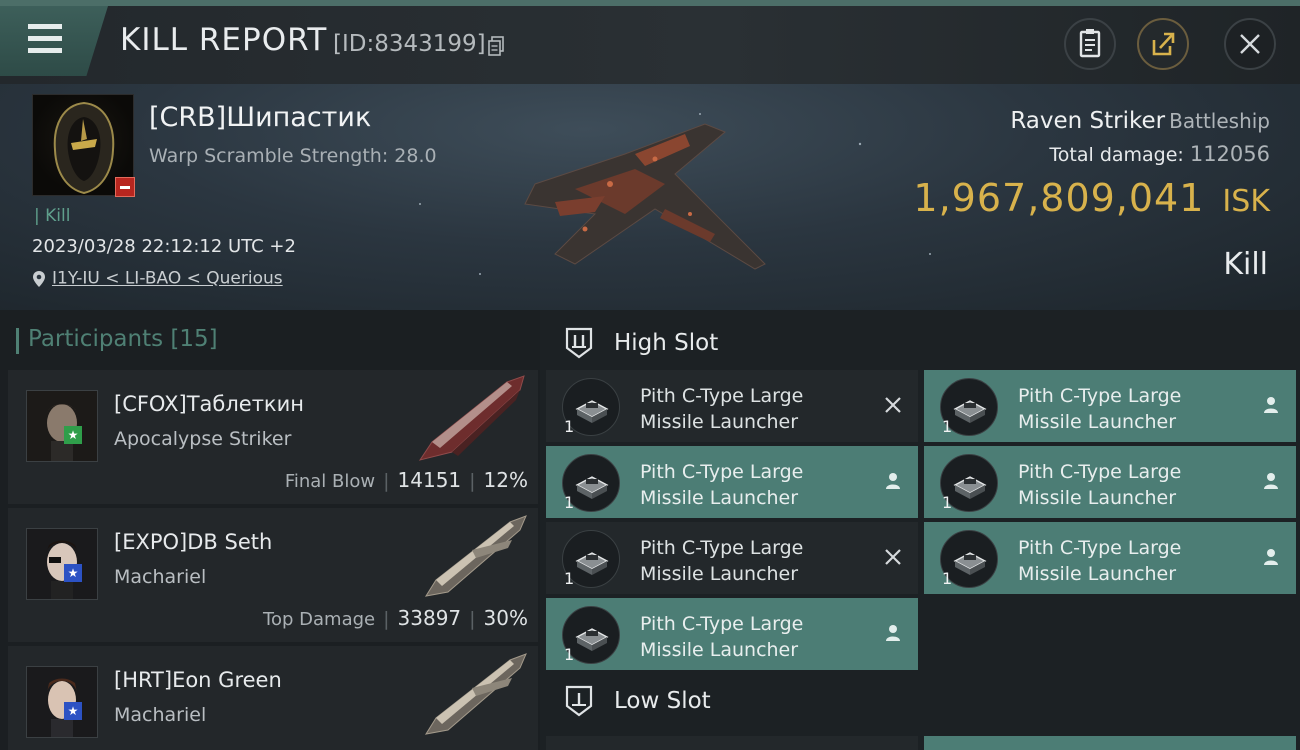 This screenshot has height=750, width=1300. What do you see at coordinates (1246, 201) in the screenshot?
I see `isk-unit: ISK` at bounding box center [1246, 201].